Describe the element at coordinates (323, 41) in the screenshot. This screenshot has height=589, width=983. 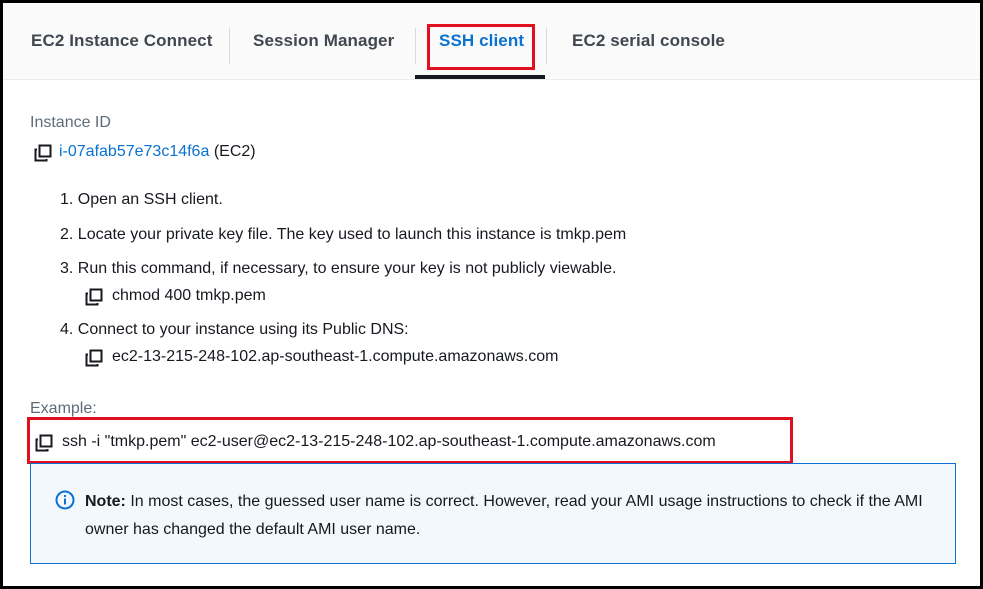
I see `tab-session-manager: Session Manager` at that location.